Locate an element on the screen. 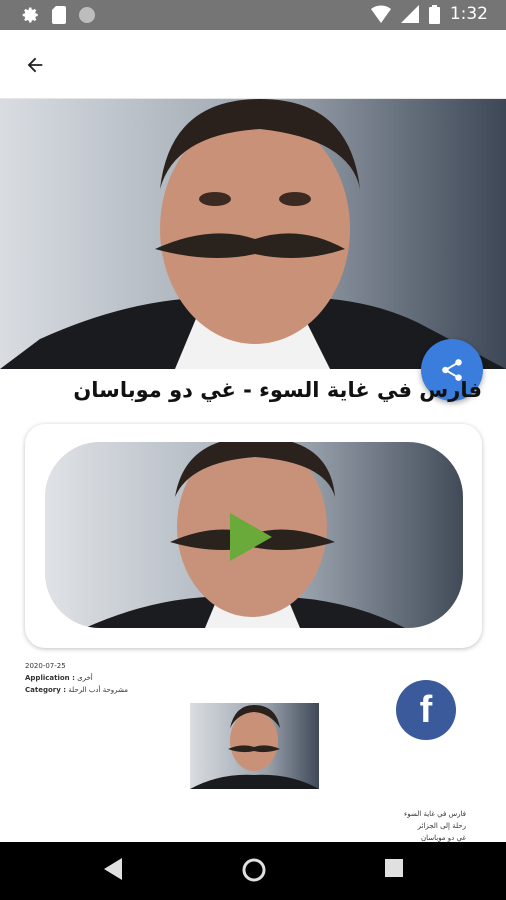 The image size is (506, 900). nav-home-button is located at coordinates (254, 872).